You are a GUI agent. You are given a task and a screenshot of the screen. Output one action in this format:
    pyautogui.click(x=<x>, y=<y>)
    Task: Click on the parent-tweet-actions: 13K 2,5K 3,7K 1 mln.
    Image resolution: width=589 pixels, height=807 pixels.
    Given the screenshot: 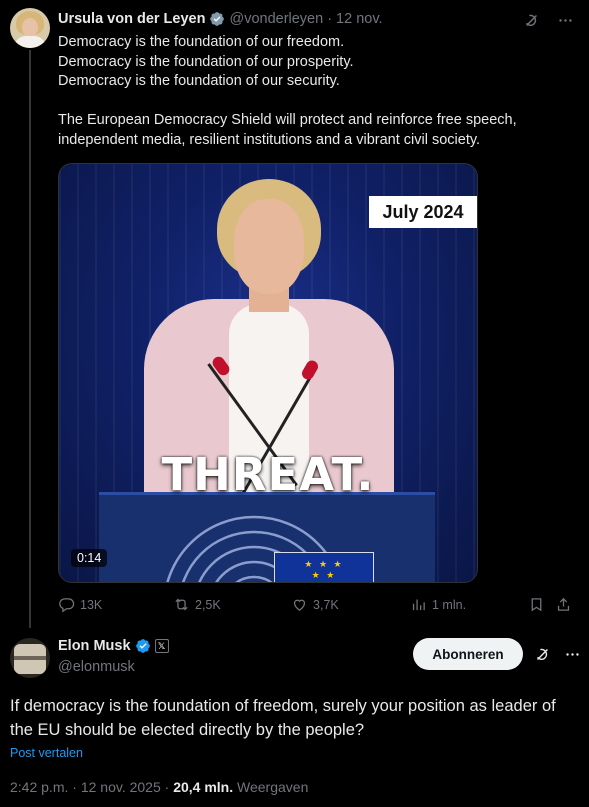 What is the action you would take?
    pyautogui.click(x=318, y=606)
    